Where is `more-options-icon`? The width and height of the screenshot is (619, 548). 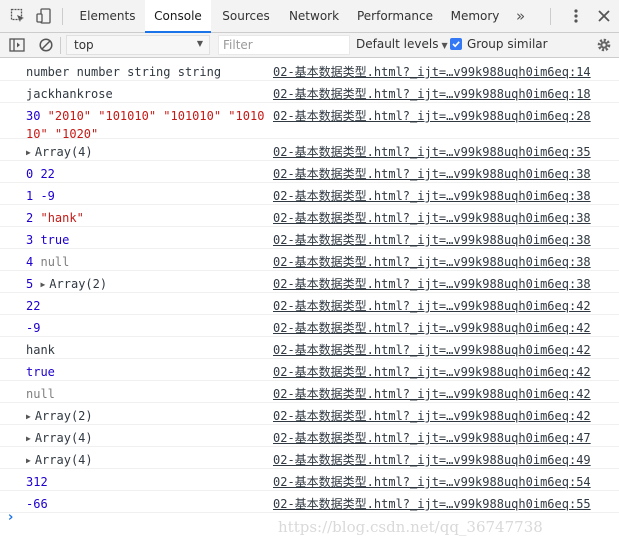 more-options-icon is located at coordinates (576, 16).